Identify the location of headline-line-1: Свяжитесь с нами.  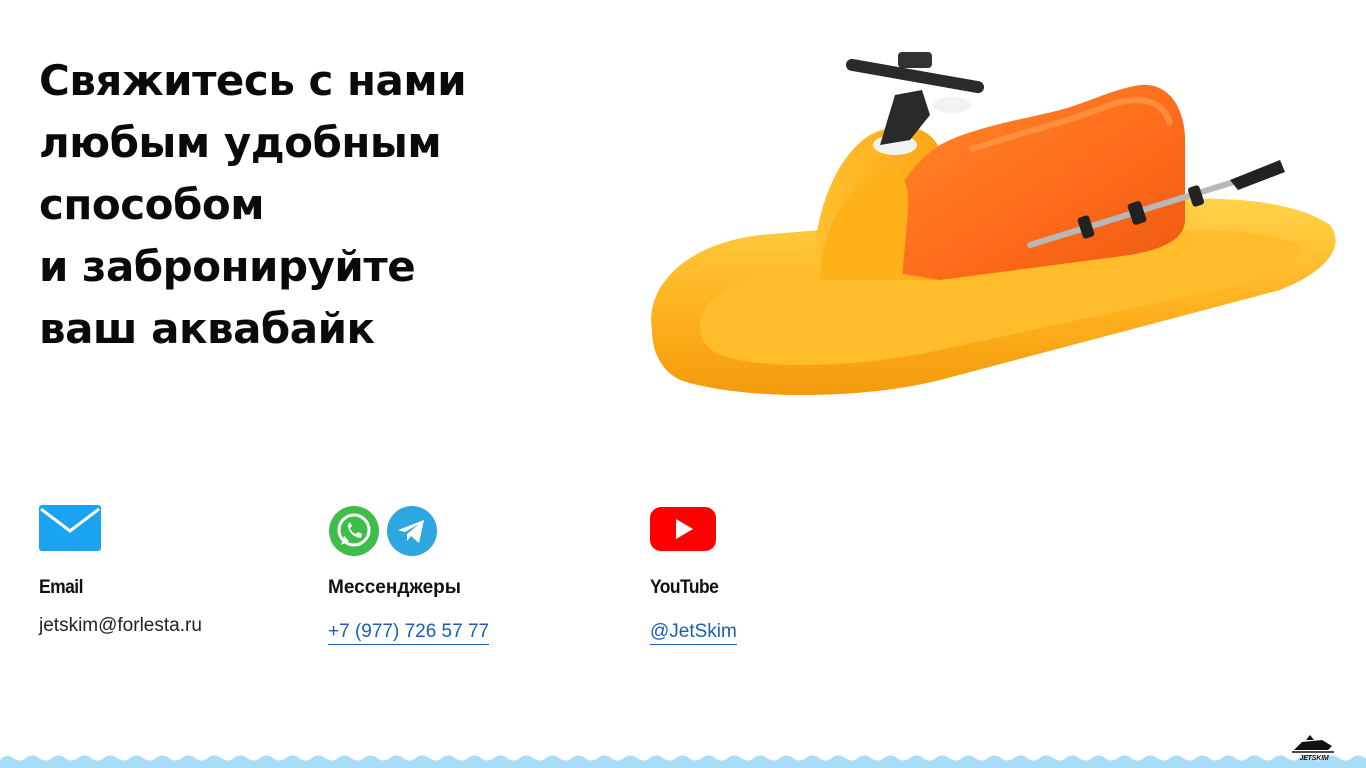
(253, 80).